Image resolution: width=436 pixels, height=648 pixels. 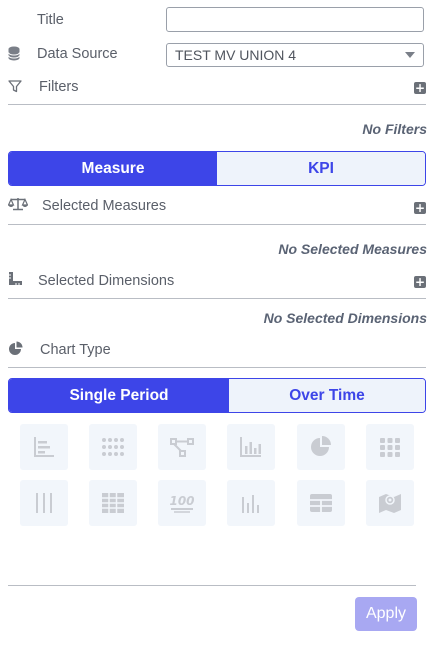 What do you see at coordinates (113, 503) in the screenshot?
I see `table-grid-icon` at bounding box center [113, 503].